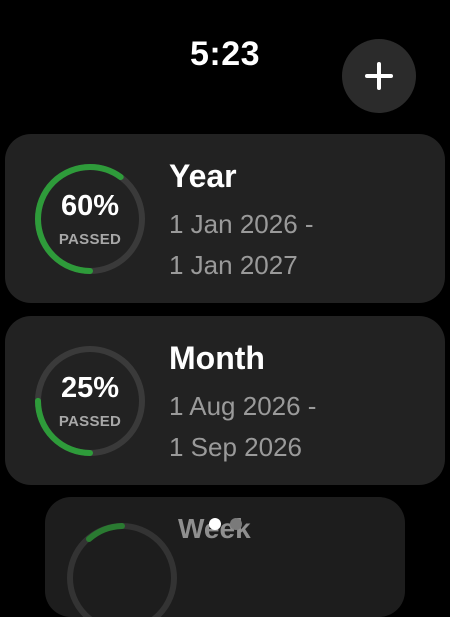 Image resolution: width=450 pixels, height=617 pixels. What do you see at coordinates (214, 524) in the screenshot?
I see `page-dot-active` at bounding box center [214, 524].